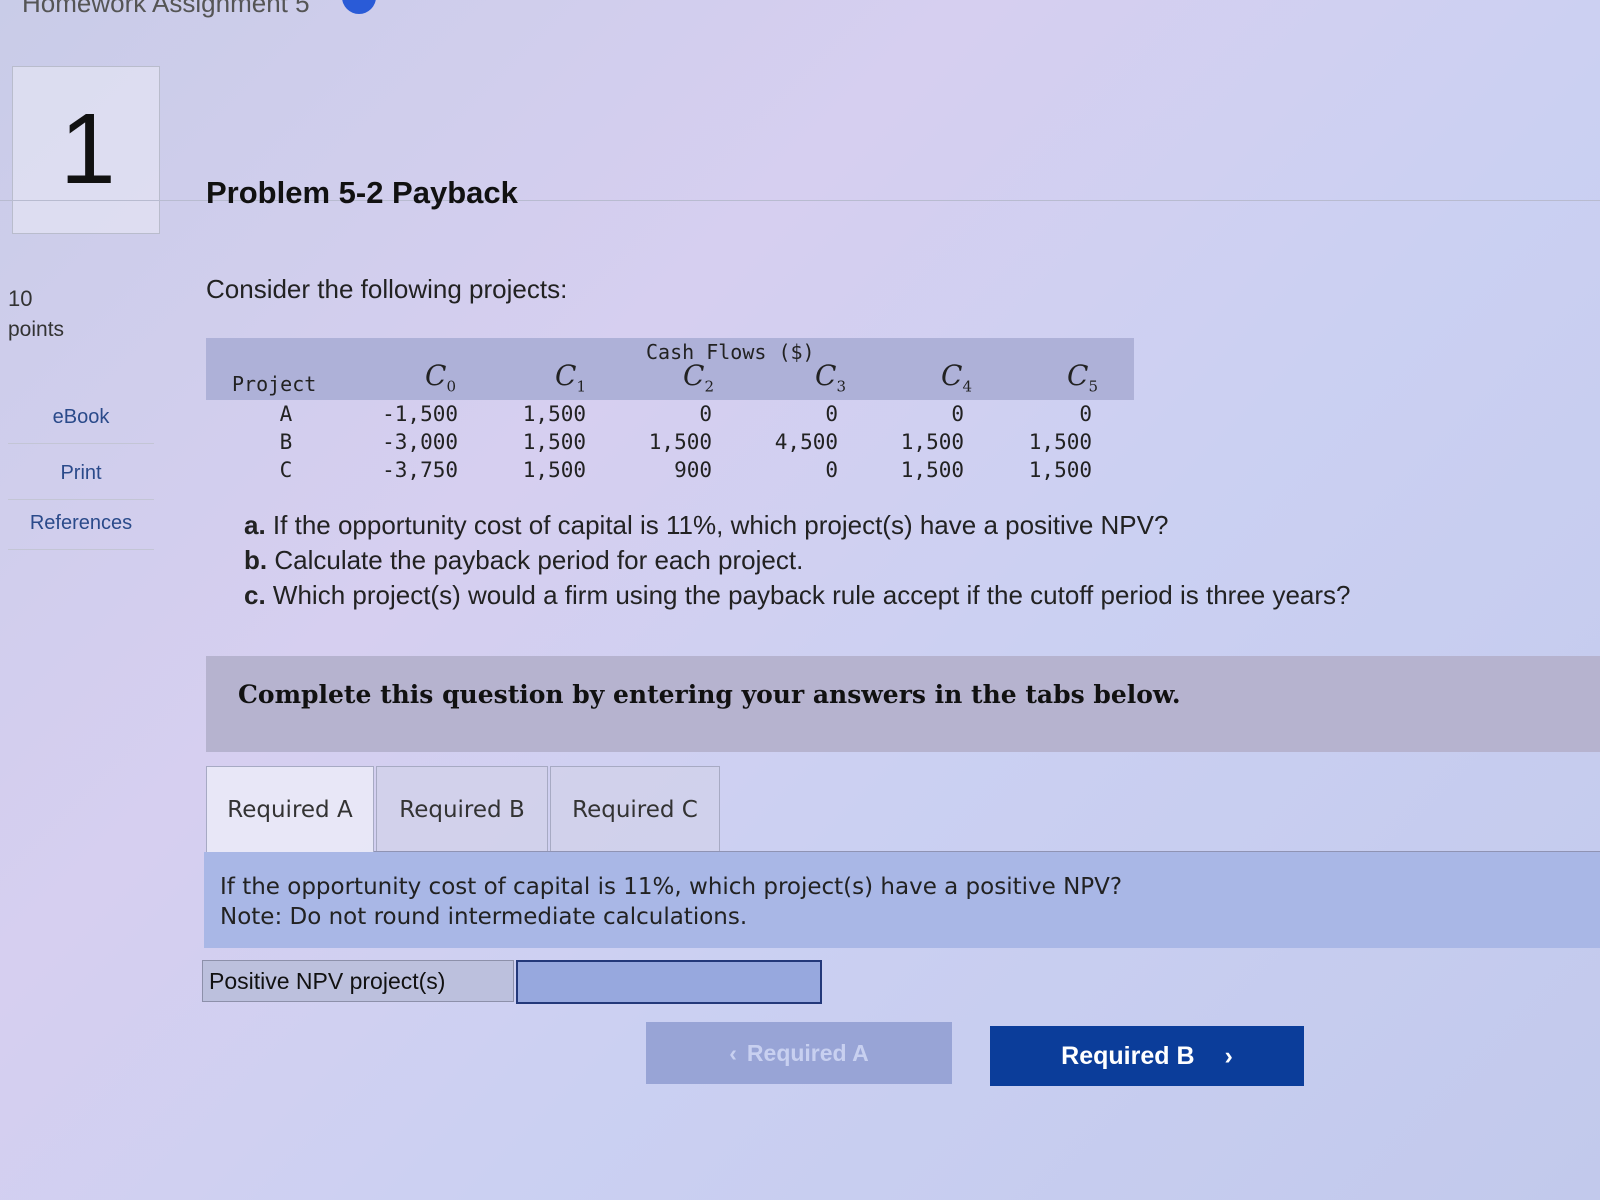 The width and height of the screenshot is (1600, 1200). I want to click on table-cell: C, so click(286, 470).